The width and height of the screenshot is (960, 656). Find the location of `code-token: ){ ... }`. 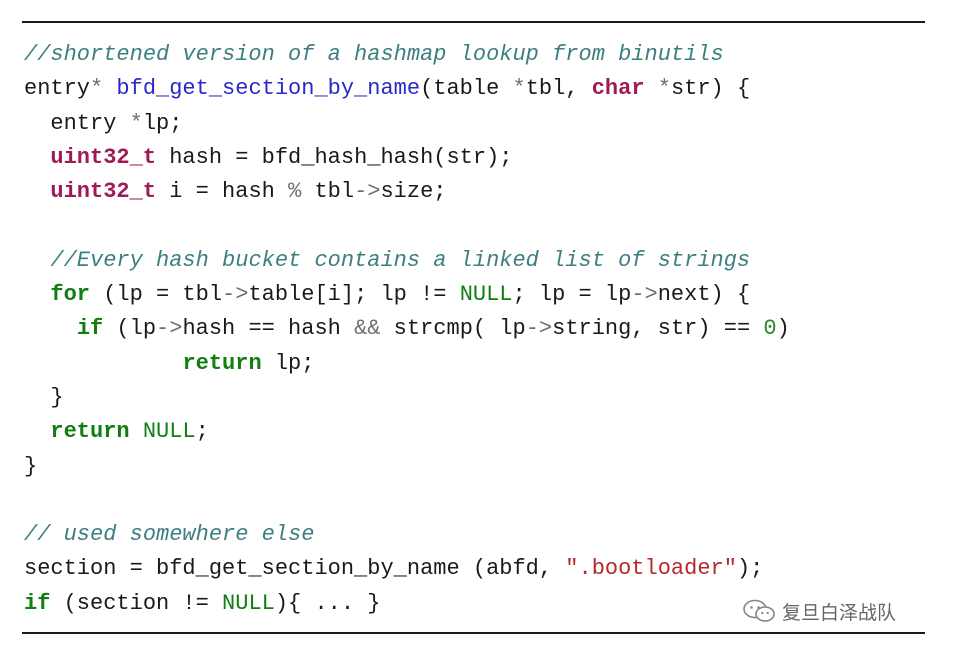

code-token: ){ ... } is located at coordinates (327, 603).